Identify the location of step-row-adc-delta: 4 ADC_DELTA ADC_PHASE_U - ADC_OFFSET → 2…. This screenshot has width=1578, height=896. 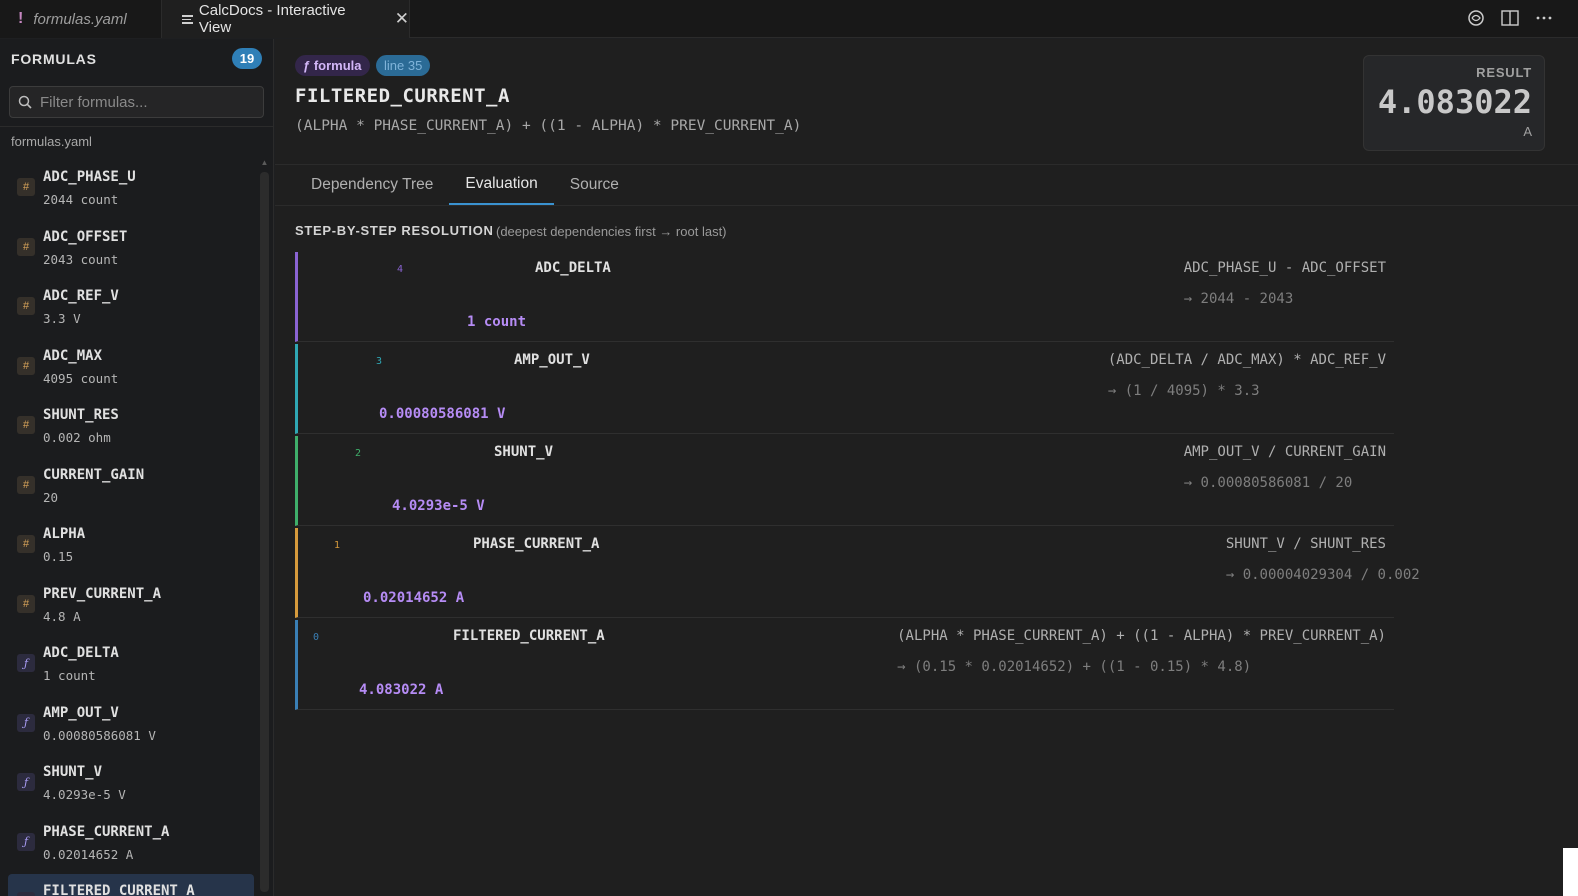
(844, 297).